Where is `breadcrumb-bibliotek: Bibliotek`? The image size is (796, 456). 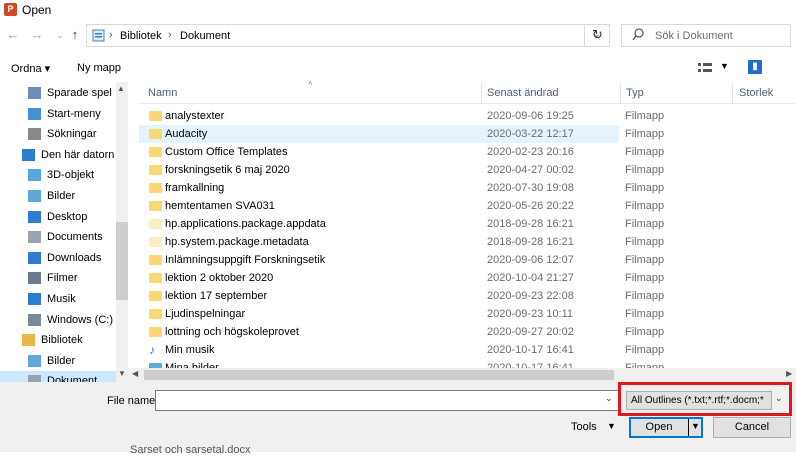
breadcrumb-bibliotek: Bibliotek is located at coordinates (141, 36).